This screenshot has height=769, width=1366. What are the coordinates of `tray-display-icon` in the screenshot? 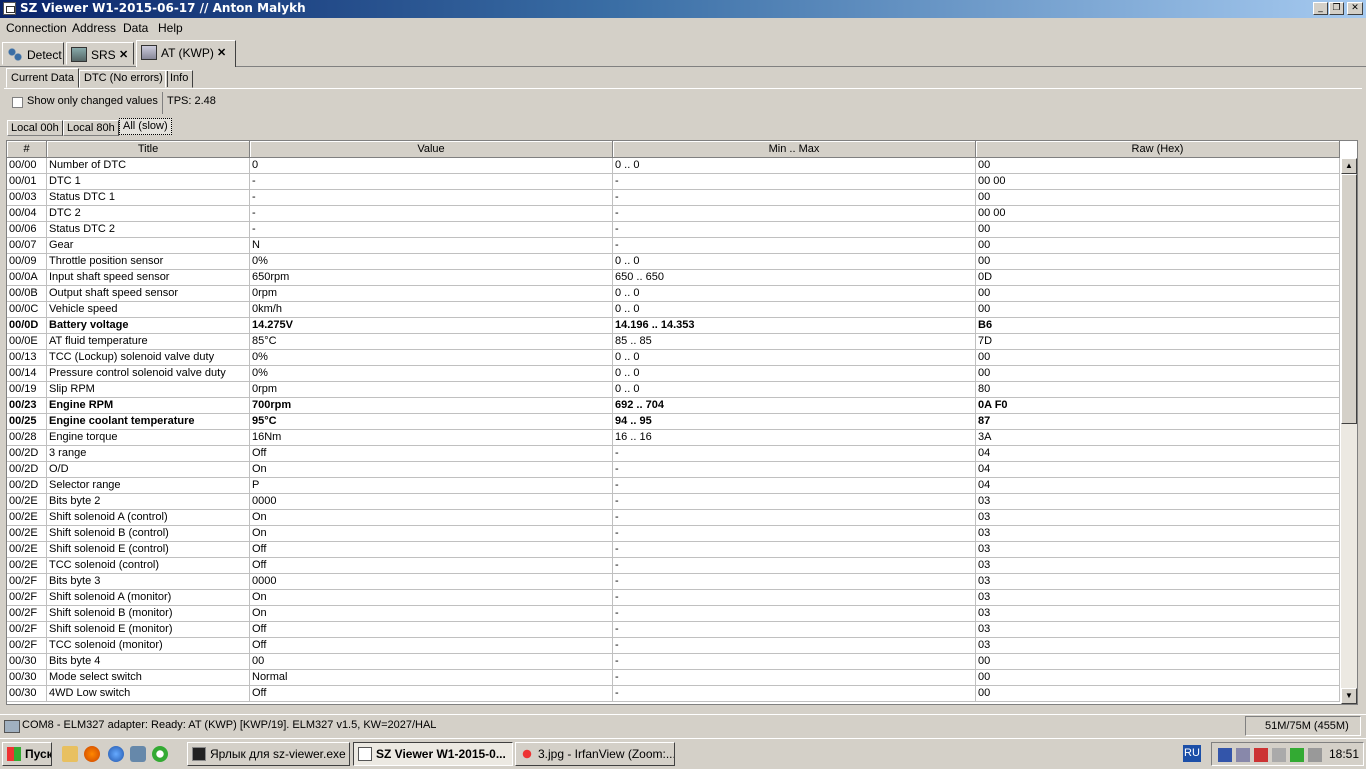 It's located at (1279, 755).